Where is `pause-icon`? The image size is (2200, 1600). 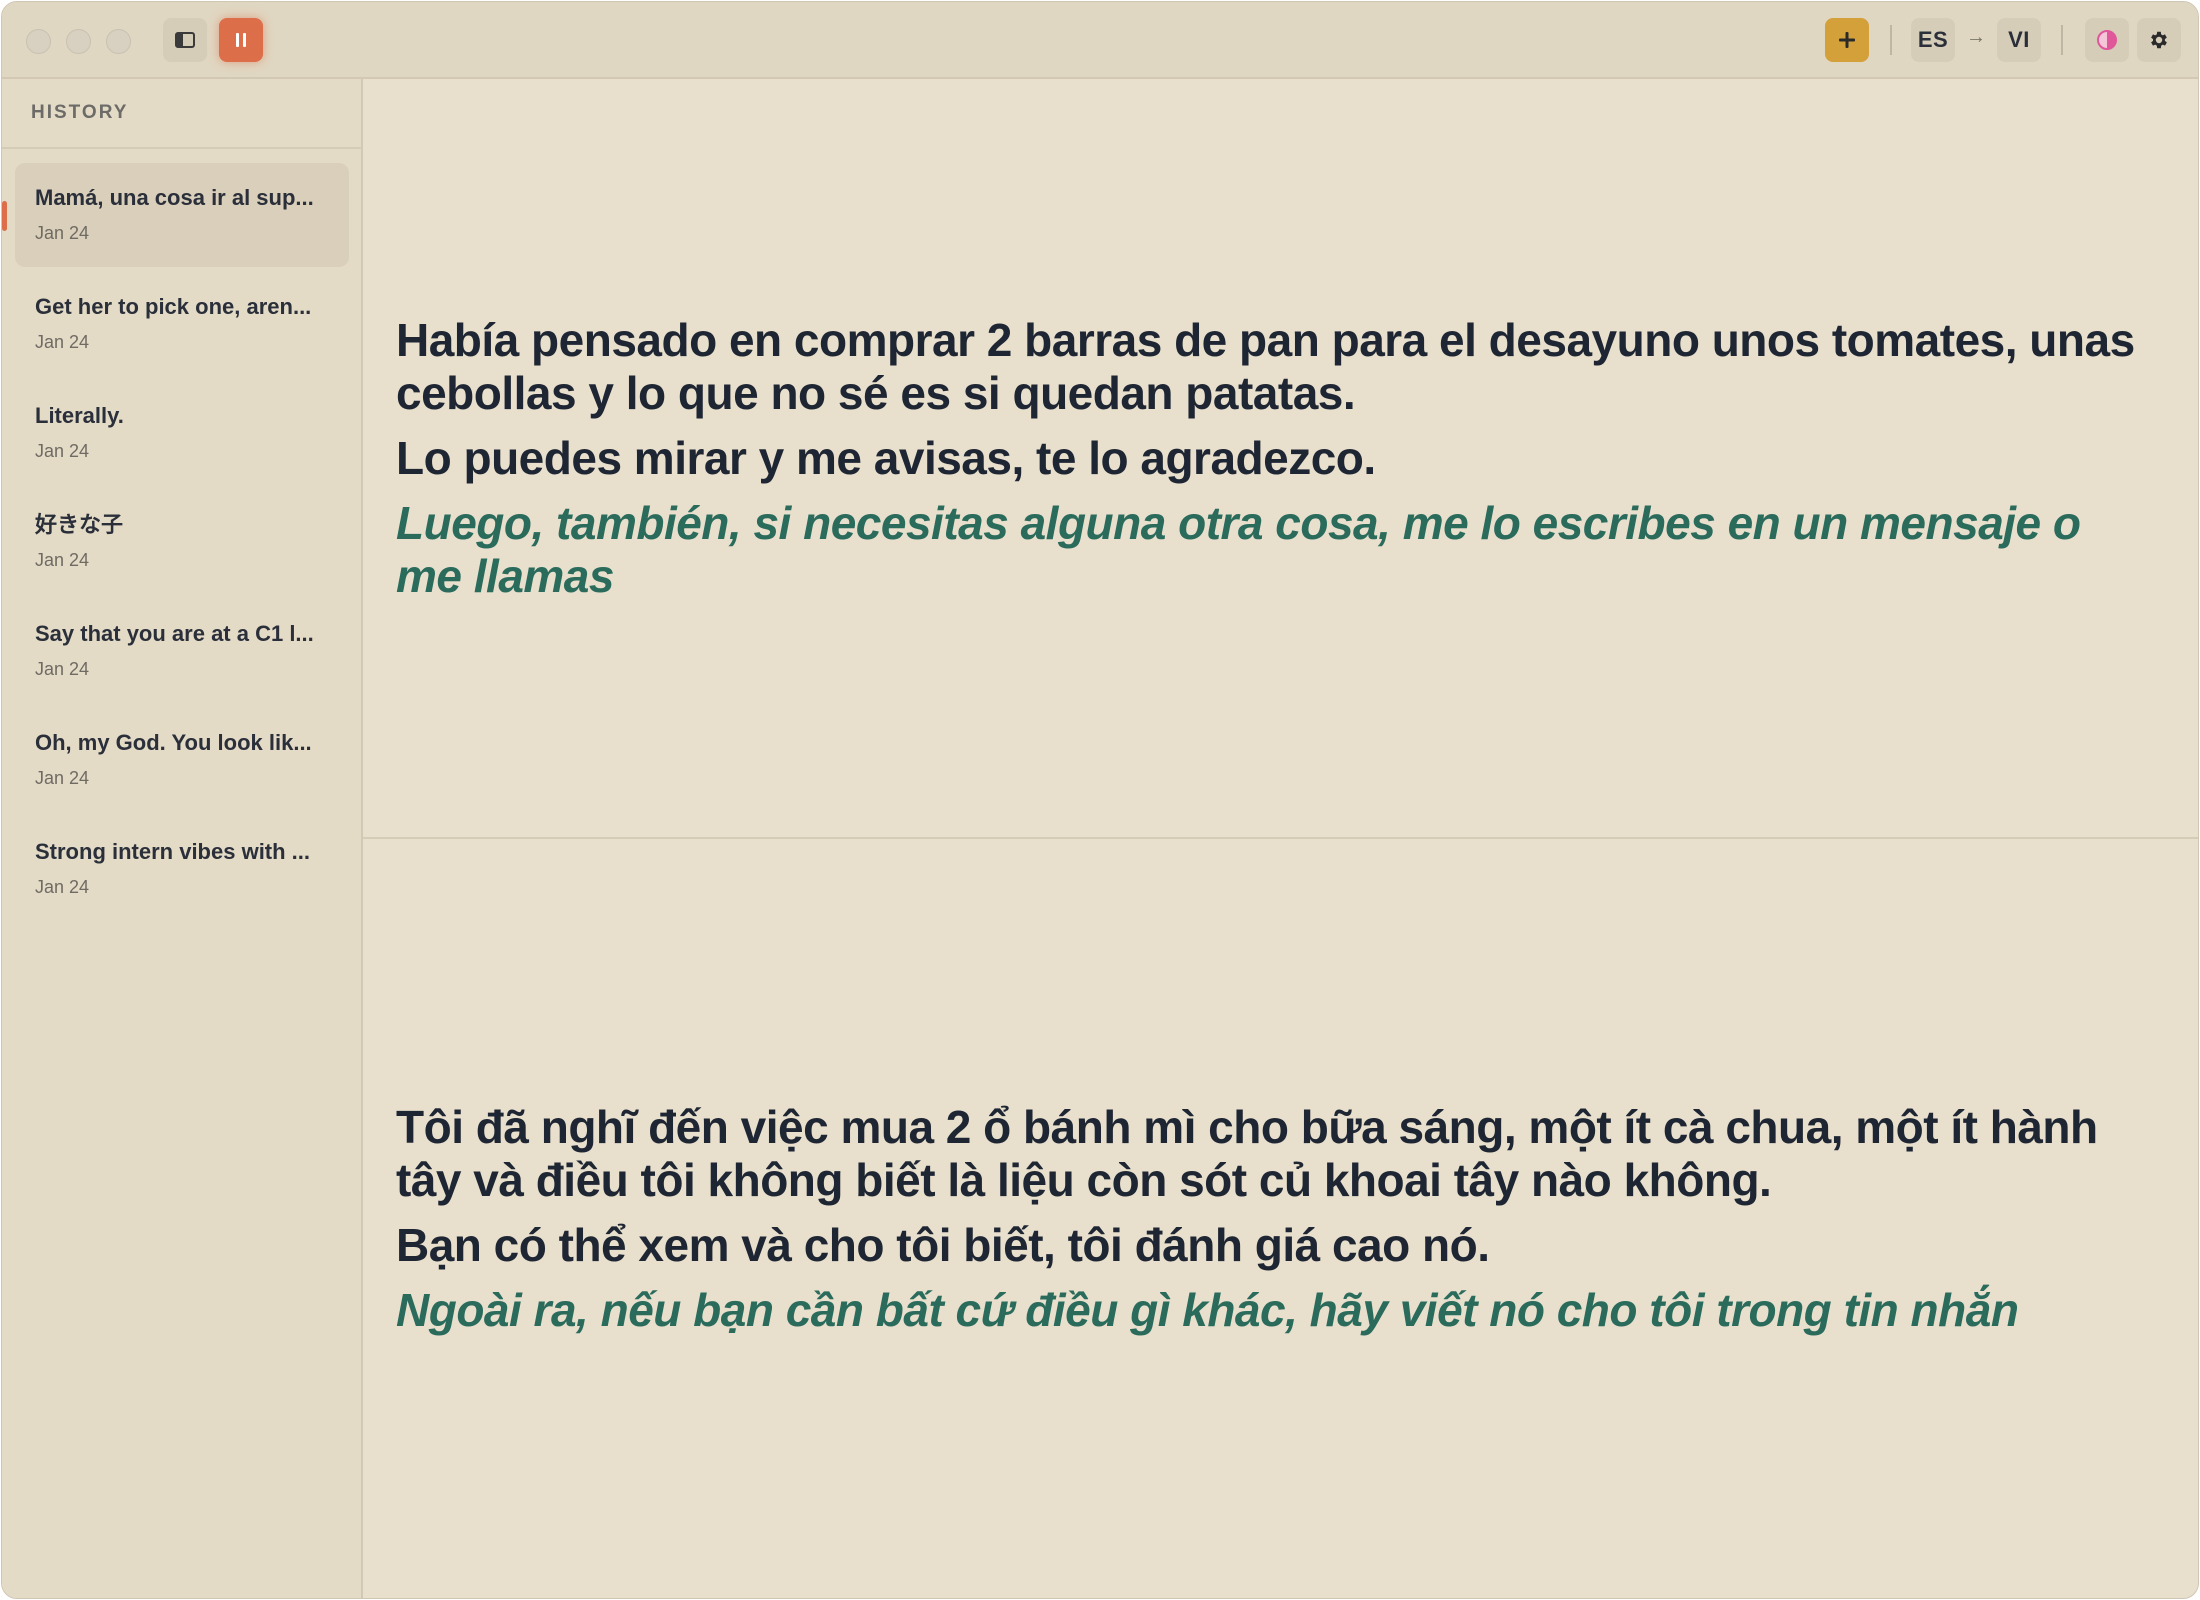
pause-icon is located at coordinates (241, 40).